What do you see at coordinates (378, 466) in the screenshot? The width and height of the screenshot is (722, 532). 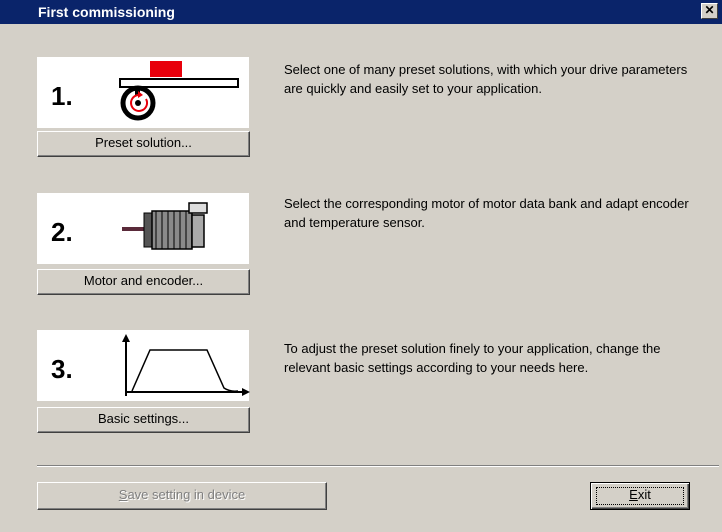 I see `separator-highlight` at bounding box center [378, 466].